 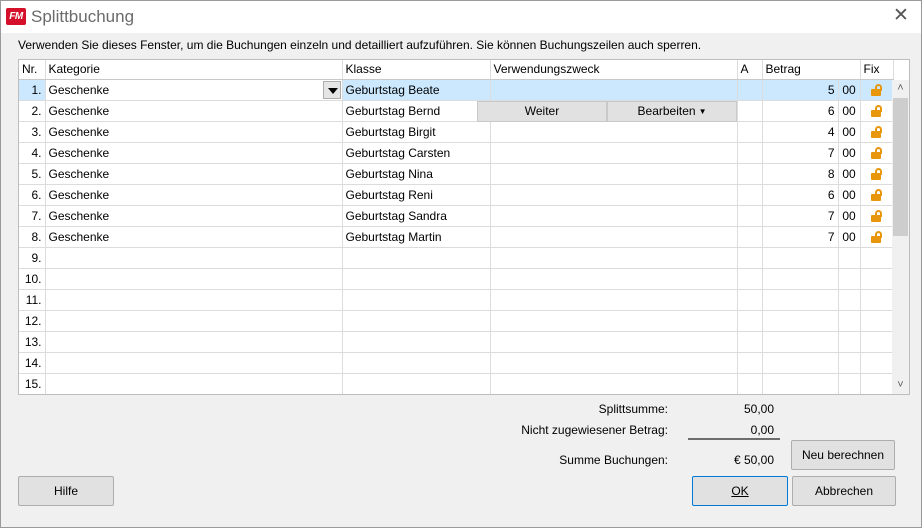 I want to click on chevron-down-icon: ˅, so click(x=900, y=385).